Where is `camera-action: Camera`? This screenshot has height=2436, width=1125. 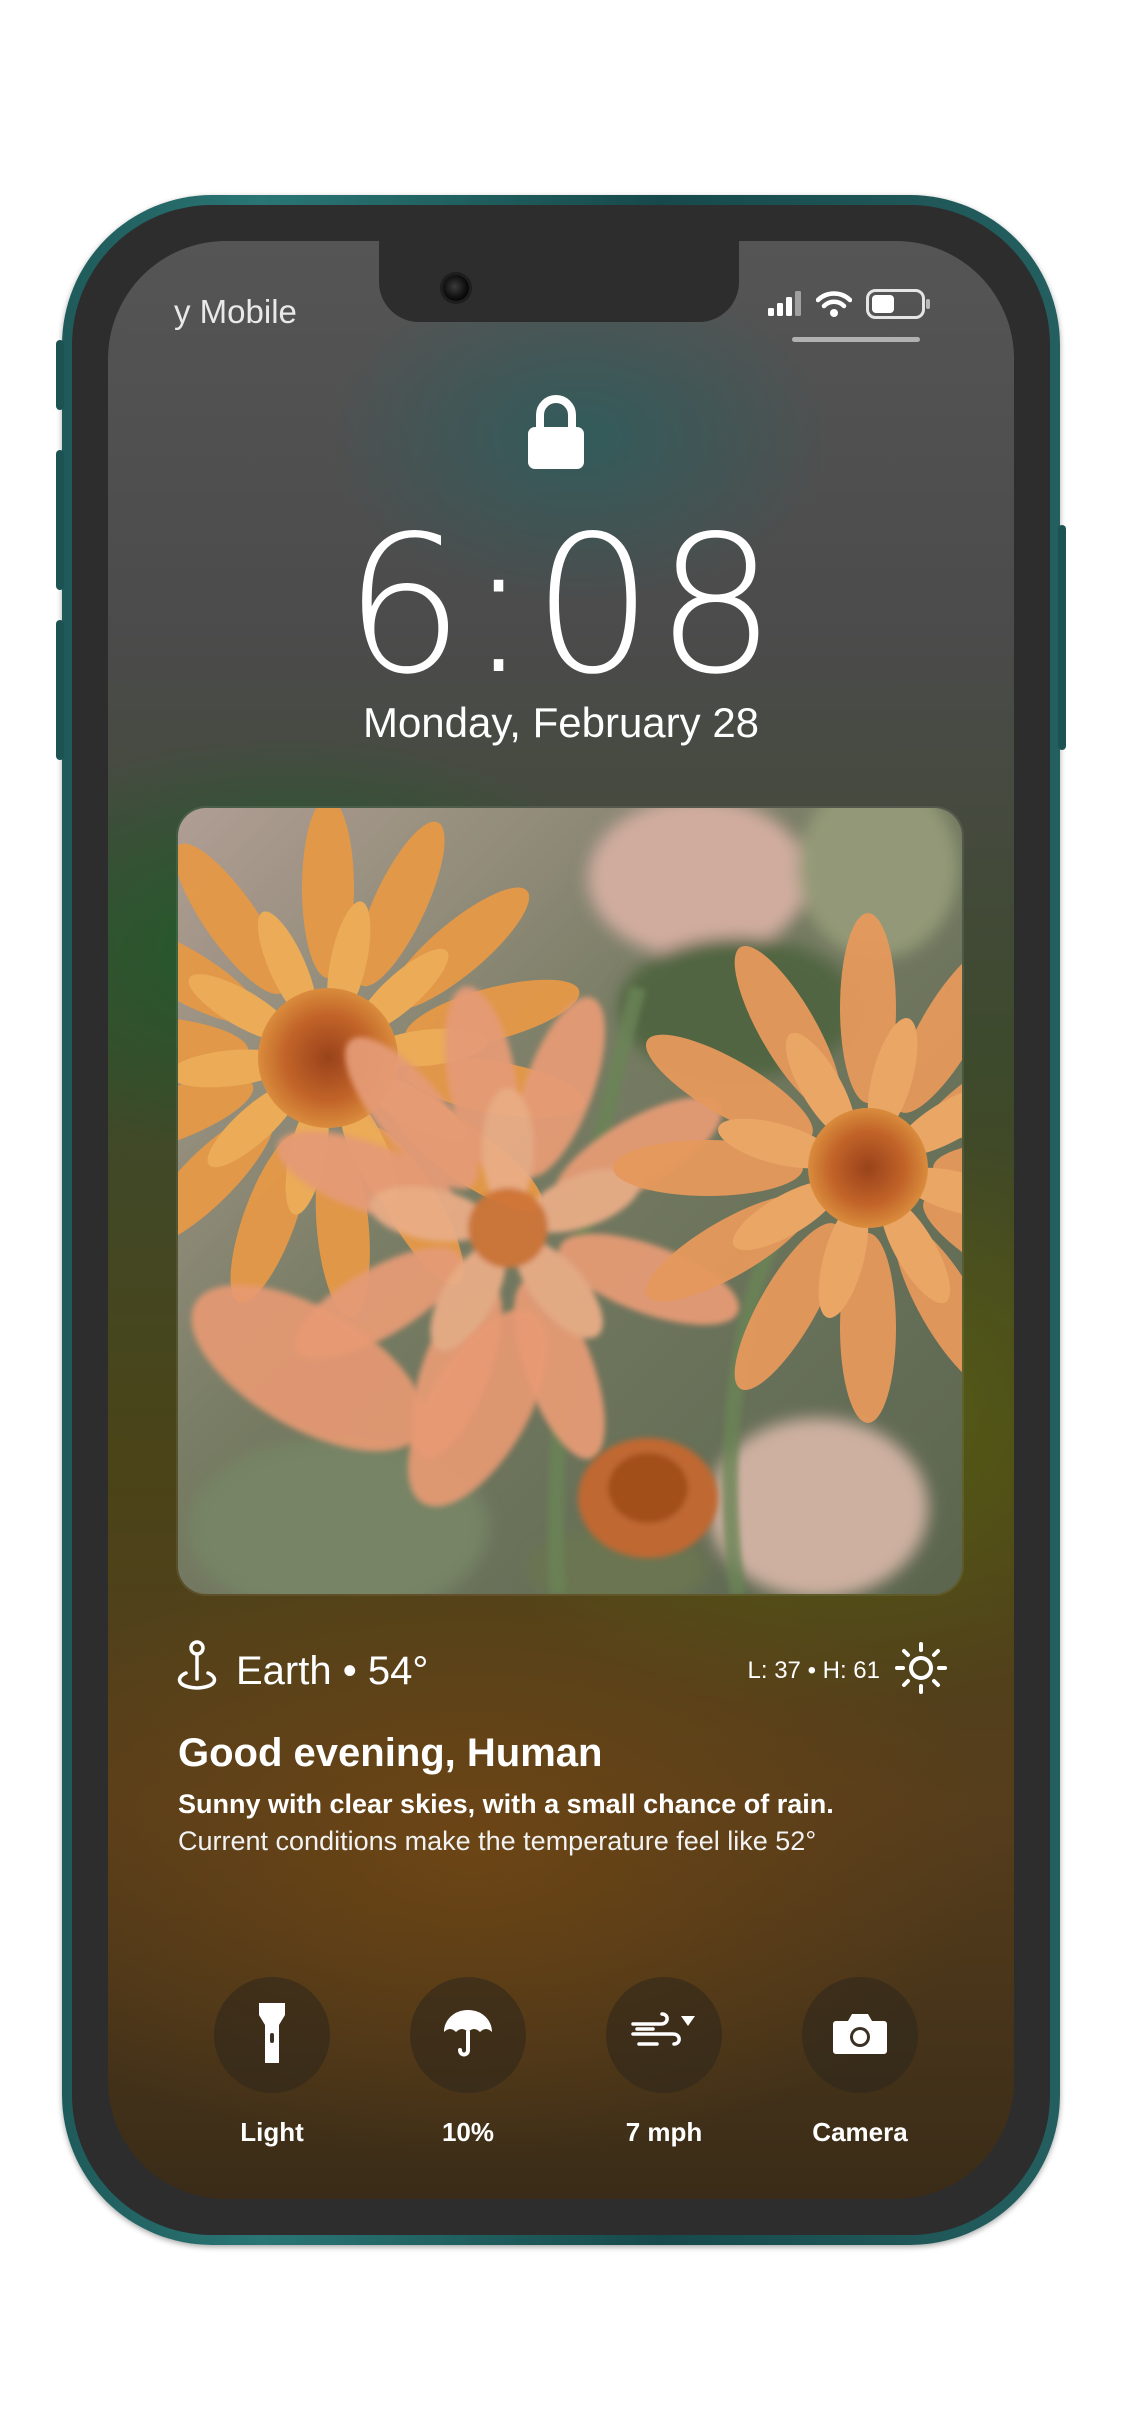 camera-action: Camera is located at coordinates (860, 2062).